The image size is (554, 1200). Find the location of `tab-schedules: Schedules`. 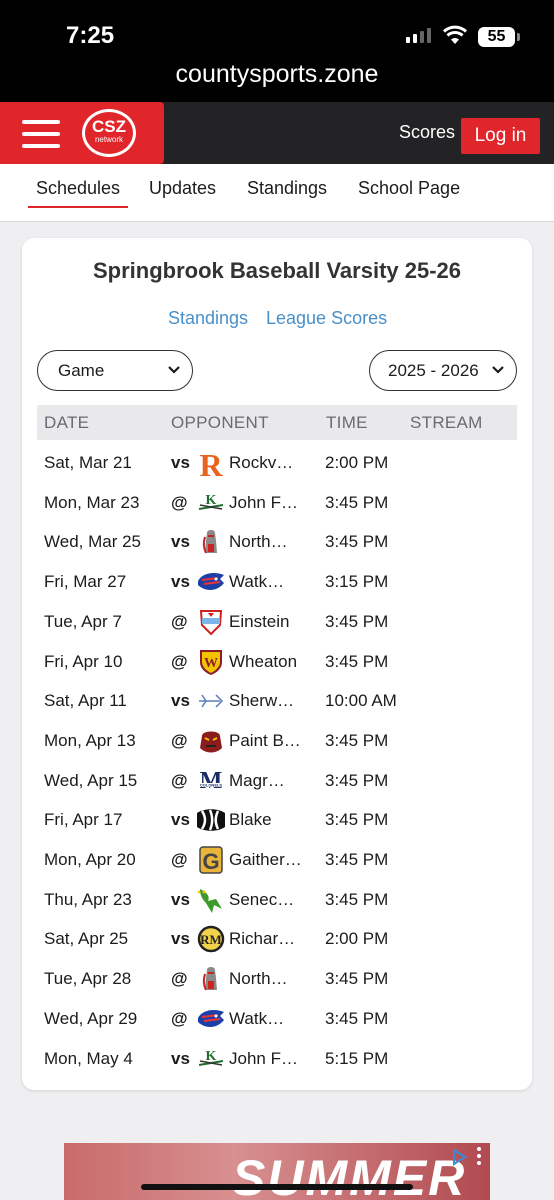

tab-schedules: Schedules is located at coordinates (78, 188).